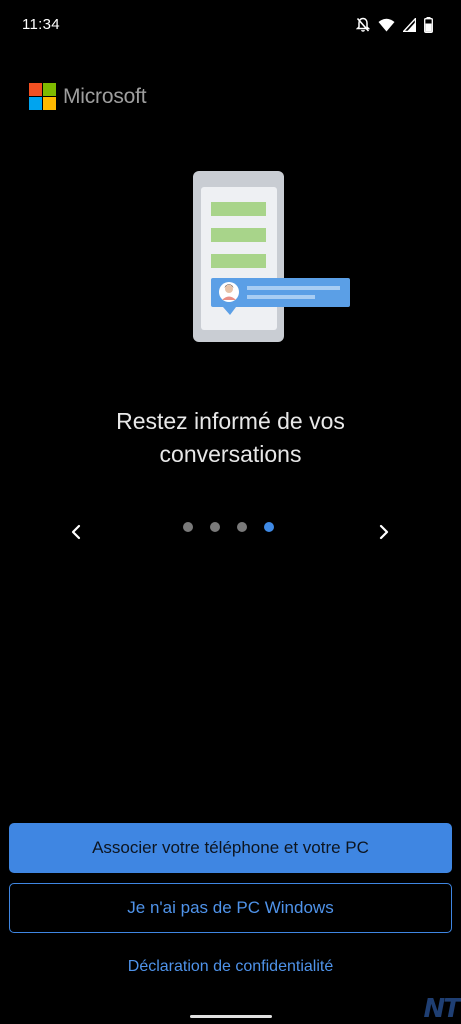 This screenshot has height=1024, width=461. I want to click on microsoft-logo-icon, so click(42, 96).